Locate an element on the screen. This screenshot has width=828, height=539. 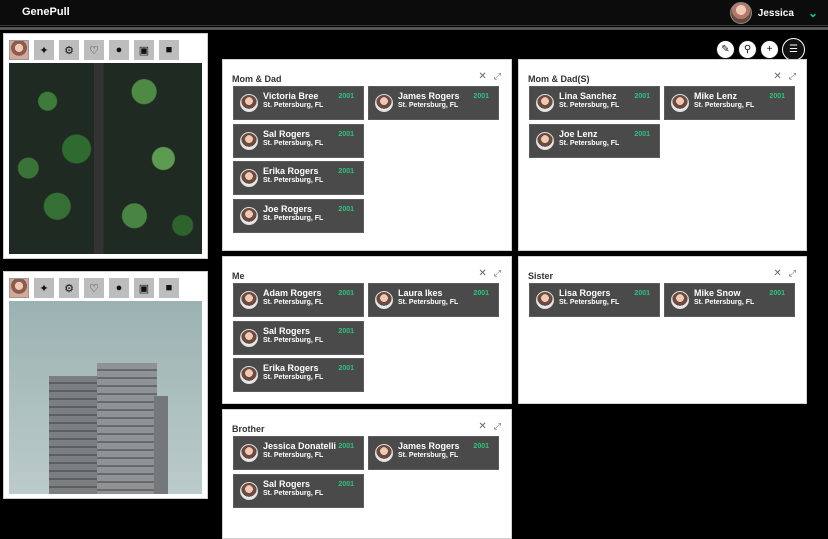
person-name: Mike Snow is located at coordinates (717, 293).